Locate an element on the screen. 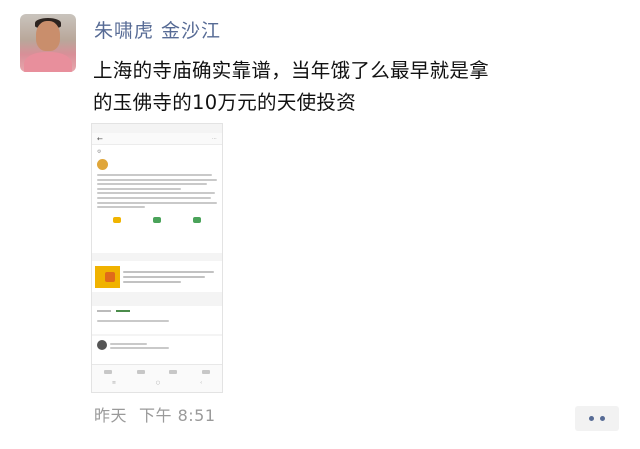 The width and height of the screenshot is (640, 449). timestamp-day: 昨天 is located at coordinates (111, 415).